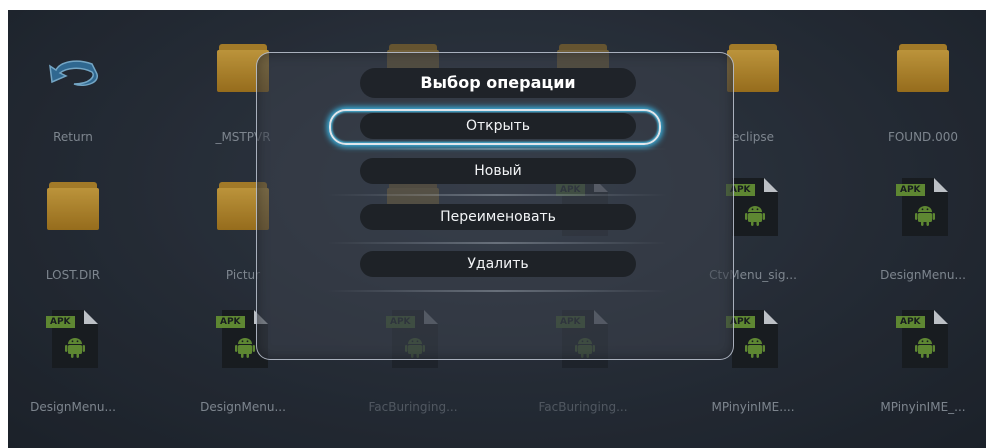  What do you see at coordinates (498, 126) in the screenshot?
I see `option-open-button: Открыть` at bounding box center [498, 126].